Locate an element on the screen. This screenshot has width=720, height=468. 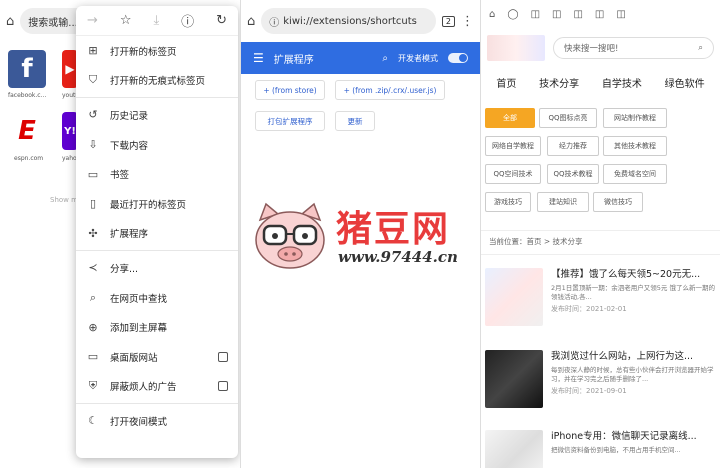
tag-chip: 微信技巧 is located at coordinates (618, 202).